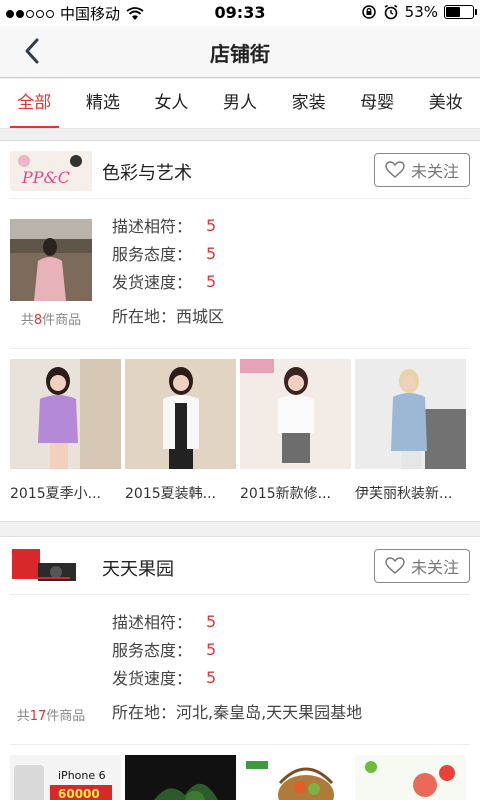 The height and width of the screenshot is (800, 480). What do you see at coordinates (138, 568) in the screenshot?
I see `shop-name: 天天果园` at bounding box center [138, 568].